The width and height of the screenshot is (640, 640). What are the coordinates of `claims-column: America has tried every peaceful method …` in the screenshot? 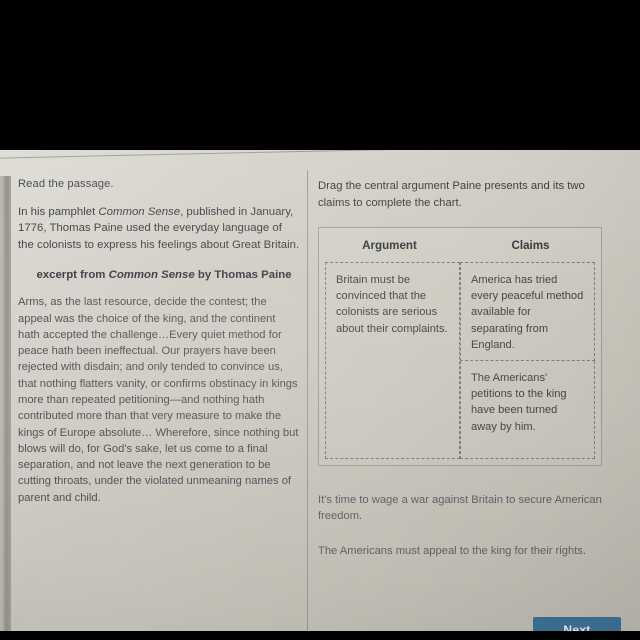 It's located at (527, 360).